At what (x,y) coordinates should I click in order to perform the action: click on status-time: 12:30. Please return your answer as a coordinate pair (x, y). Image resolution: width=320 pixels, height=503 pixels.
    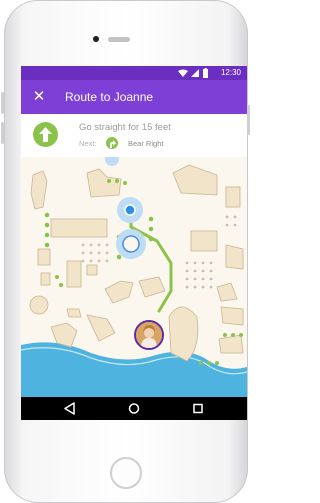
    Looking at the image, I should click on (230, 72).